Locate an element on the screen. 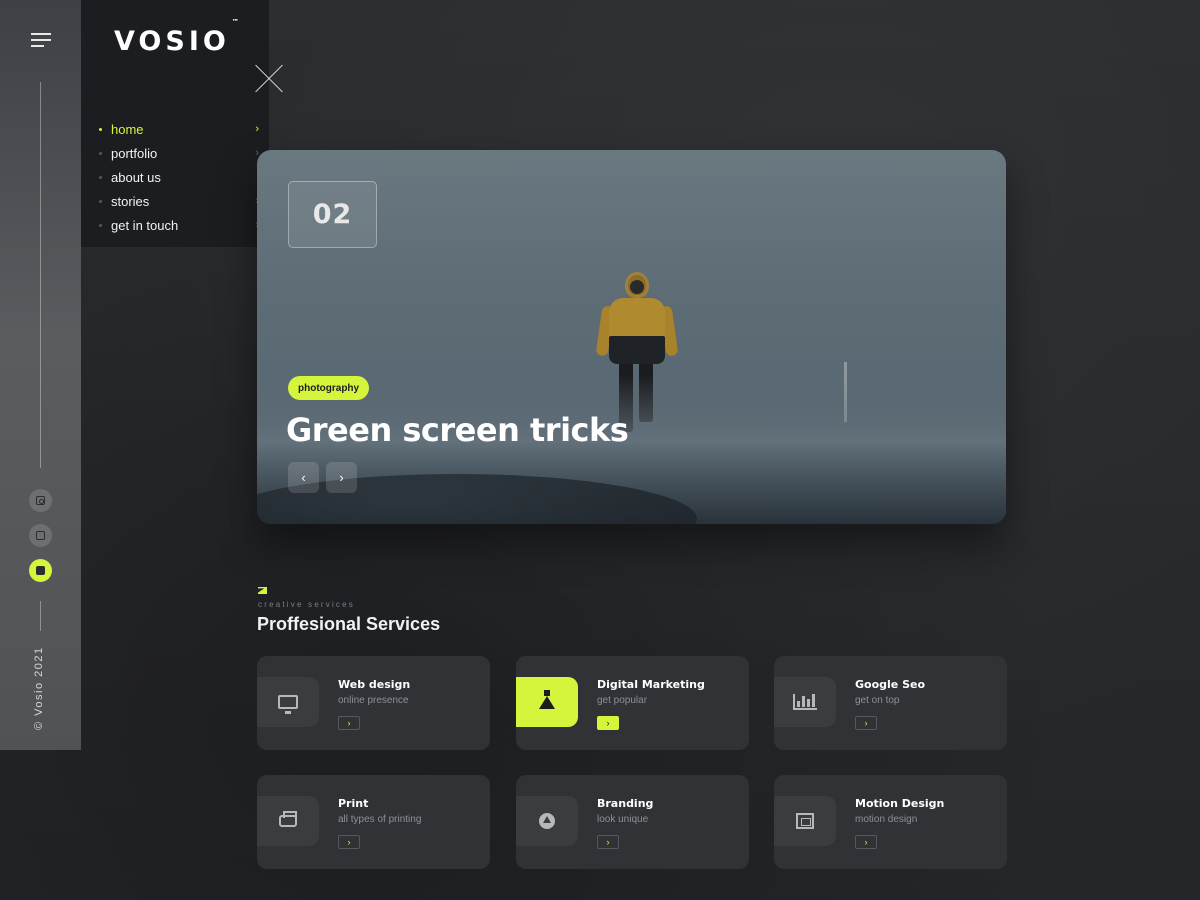 The height and width of the screenshot is (900, 1200). printer-icon is located at coordinates (288, 819).